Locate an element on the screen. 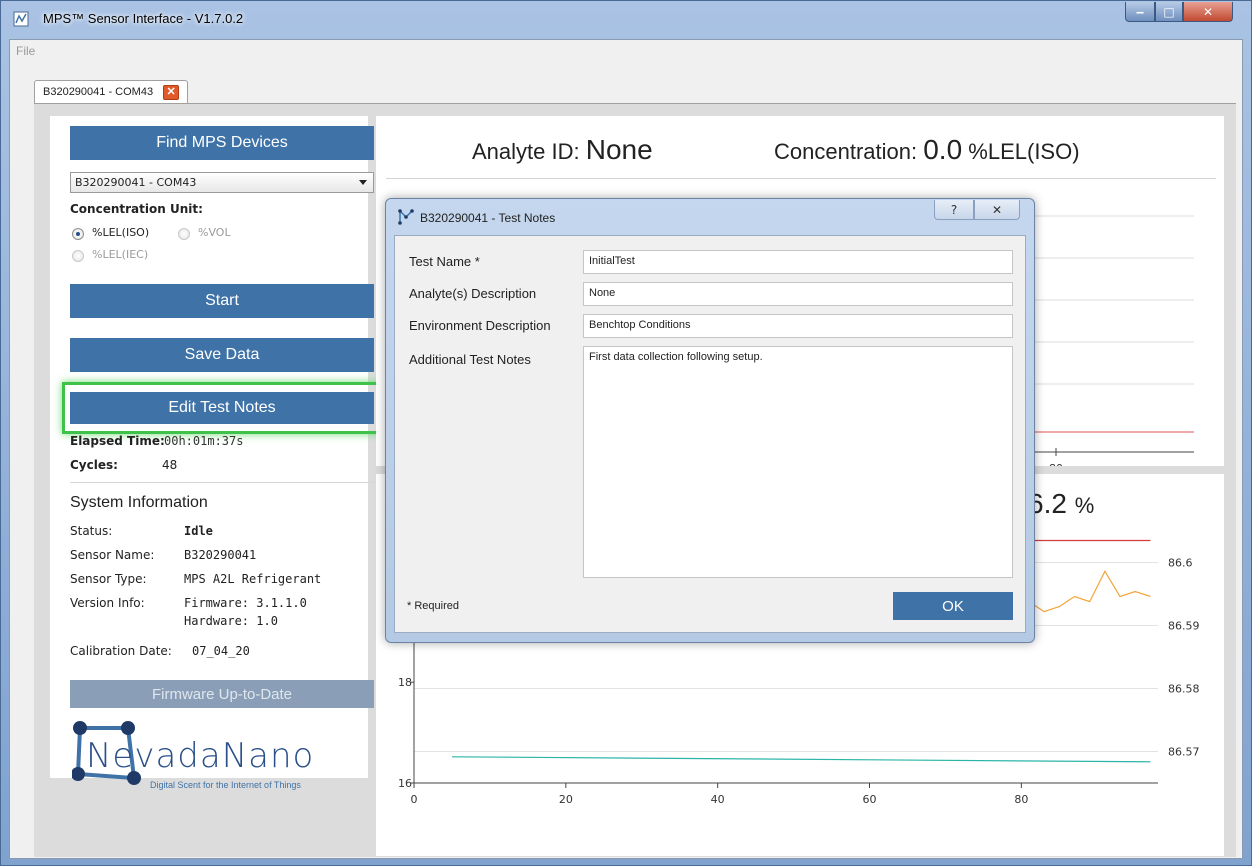 The width and height of the screenshot is (1252, 866). minimize-button: ‒ is located at coordinates (1140, 12).